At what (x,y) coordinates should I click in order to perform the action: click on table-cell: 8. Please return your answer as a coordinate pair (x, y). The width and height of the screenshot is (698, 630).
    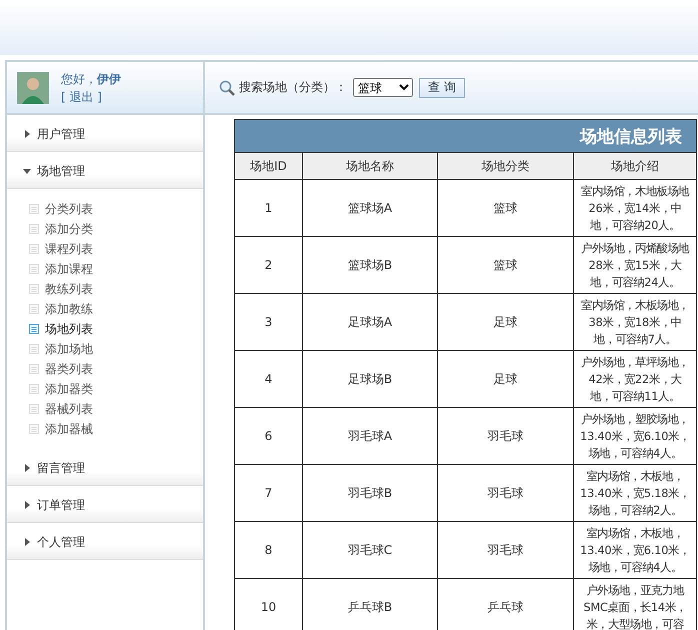
    Looking at the image, I should click on (268, 550).